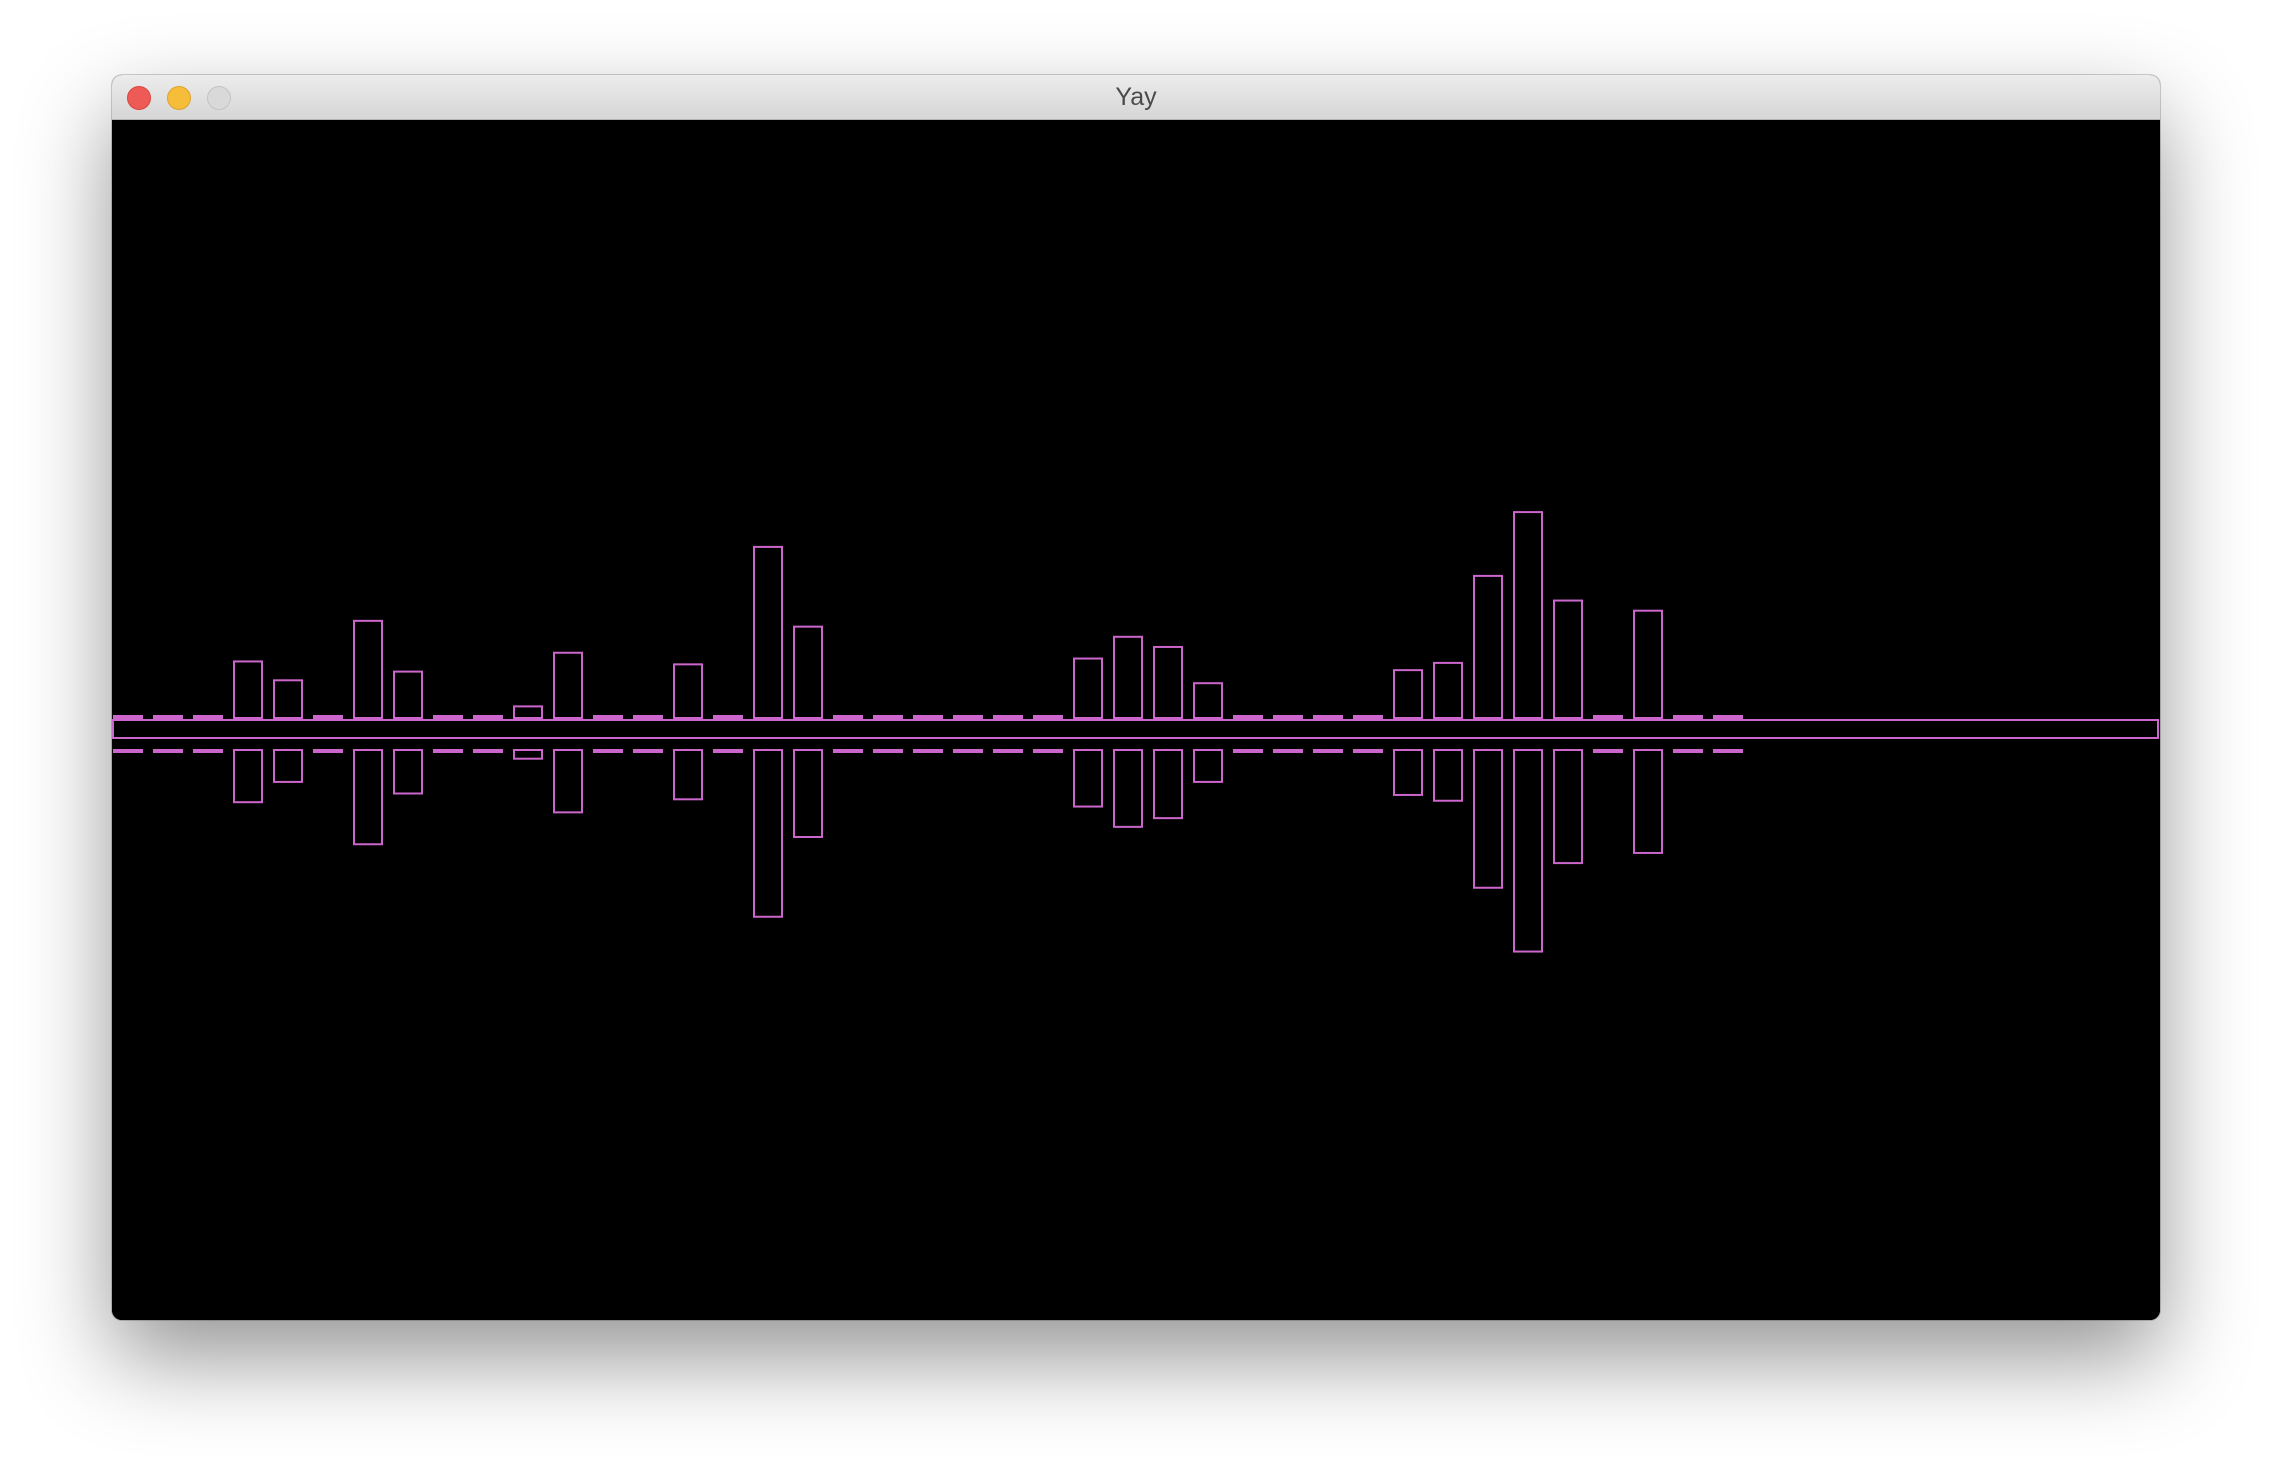  I want to click on title-bar: Yay, so click(1136, 97).